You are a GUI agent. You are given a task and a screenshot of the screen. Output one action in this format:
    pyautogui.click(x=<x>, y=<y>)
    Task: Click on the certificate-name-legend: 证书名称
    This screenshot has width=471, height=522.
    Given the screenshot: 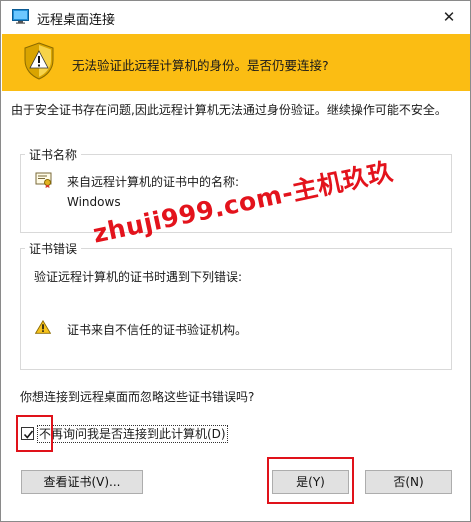 What is the action you would take?
    pyautogui.click(x=53, y=154)
    